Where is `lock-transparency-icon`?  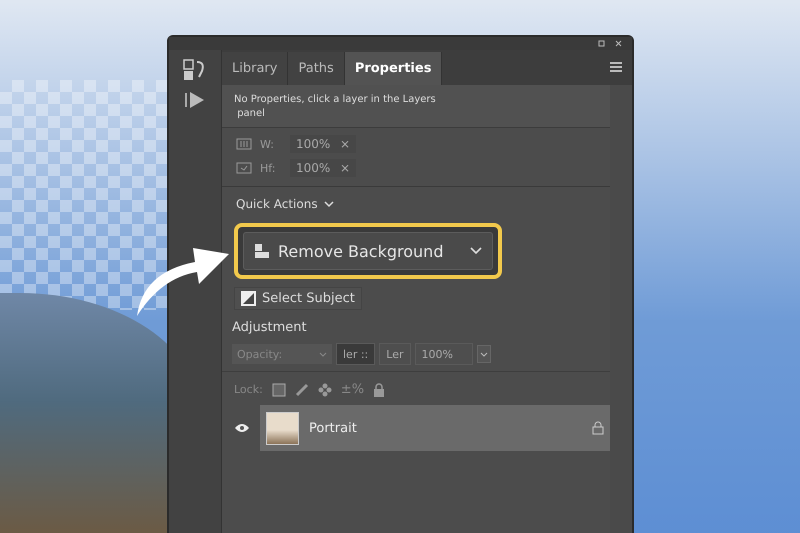
lock-transparency-icon is located at coordinates (279, 389).